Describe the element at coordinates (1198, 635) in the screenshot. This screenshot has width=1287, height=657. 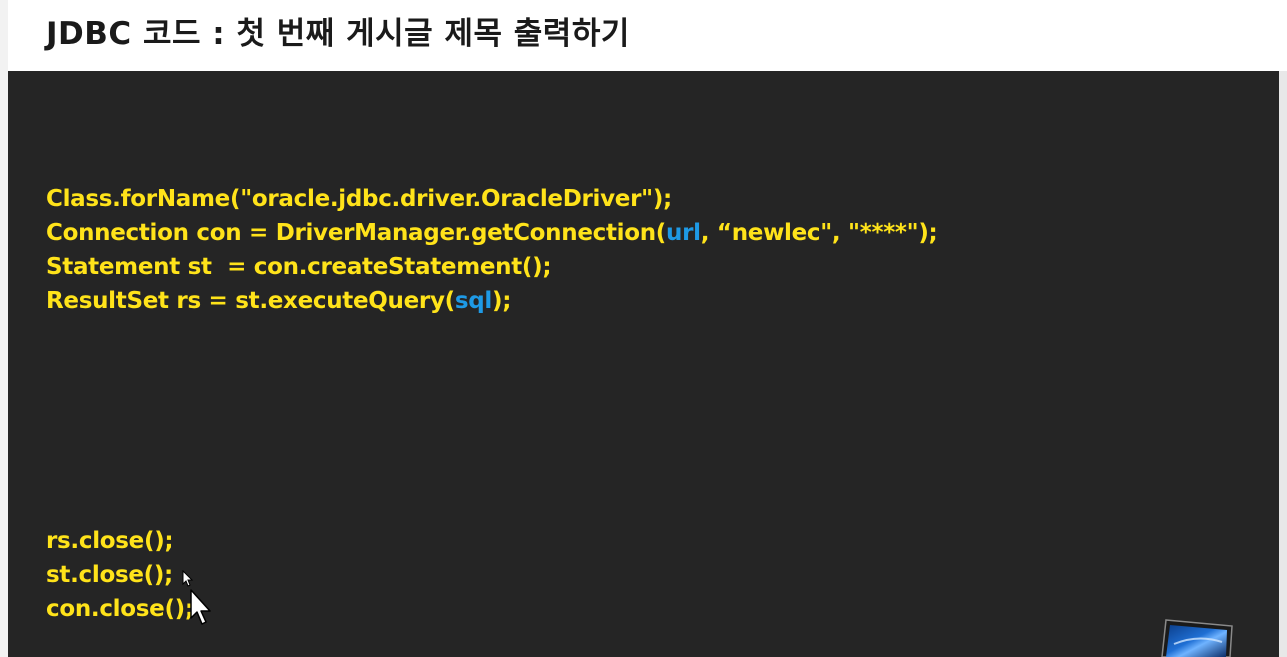
I see `monitor-icon` at that location.